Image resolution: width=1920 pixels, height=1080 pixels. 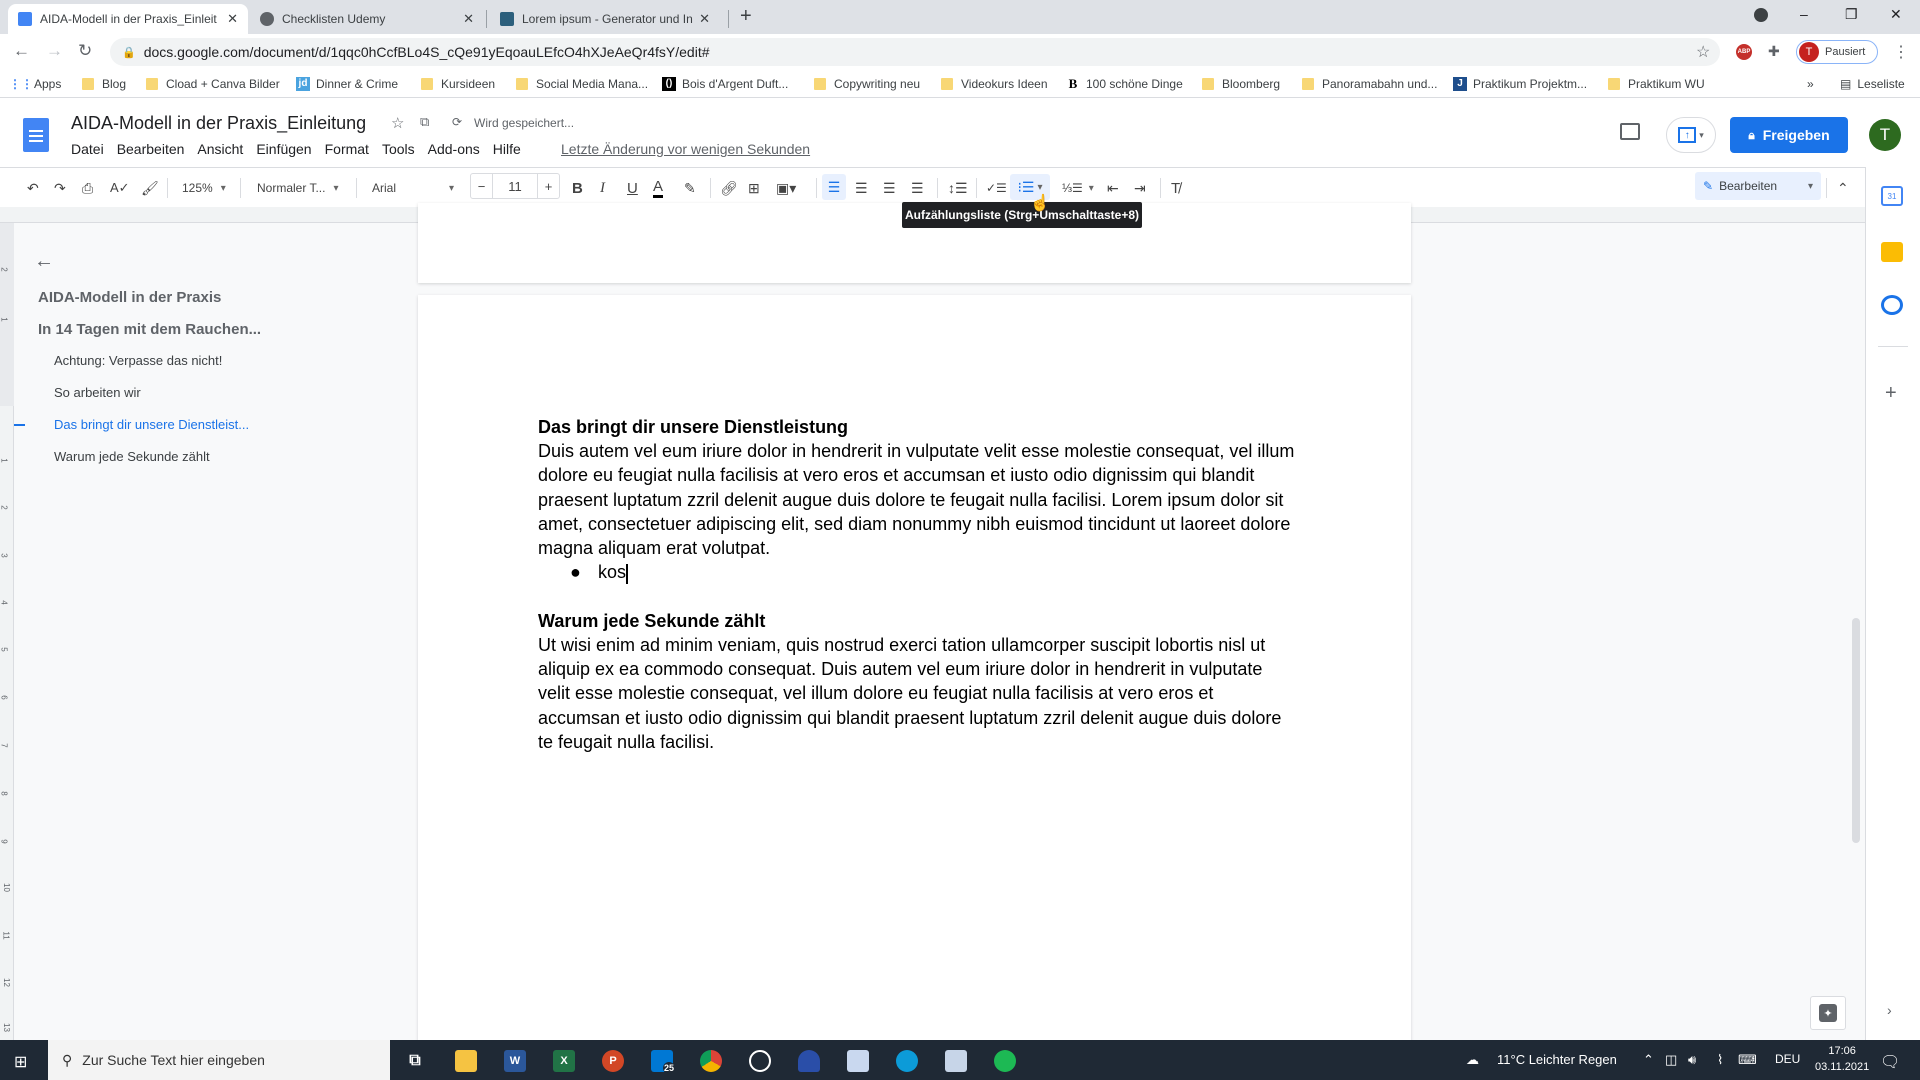 What do you see at coordinates (1241, 84) in the screenshot?
I see `bookmark-bloomberg: Bloomberg` at bounding box center [1241, 84].